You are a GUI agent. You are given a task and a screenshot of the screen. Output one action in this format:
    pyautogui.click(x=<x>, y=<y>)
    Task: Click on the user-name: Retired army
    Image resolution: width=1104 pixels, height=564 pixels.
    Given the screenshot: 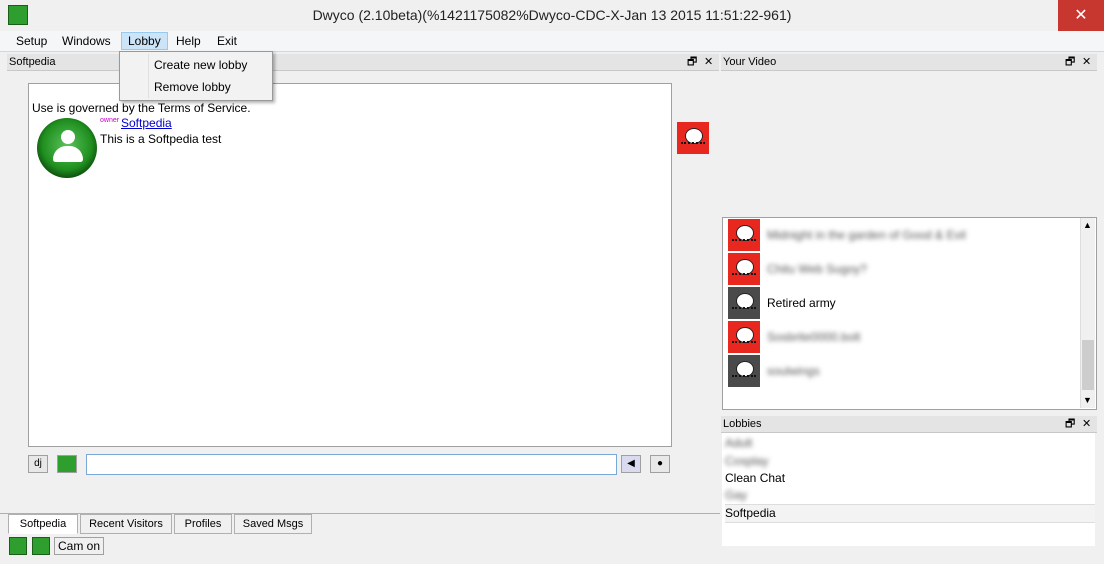 What is the action you would take?
    pyautogui.click(x=801, y=303)
    